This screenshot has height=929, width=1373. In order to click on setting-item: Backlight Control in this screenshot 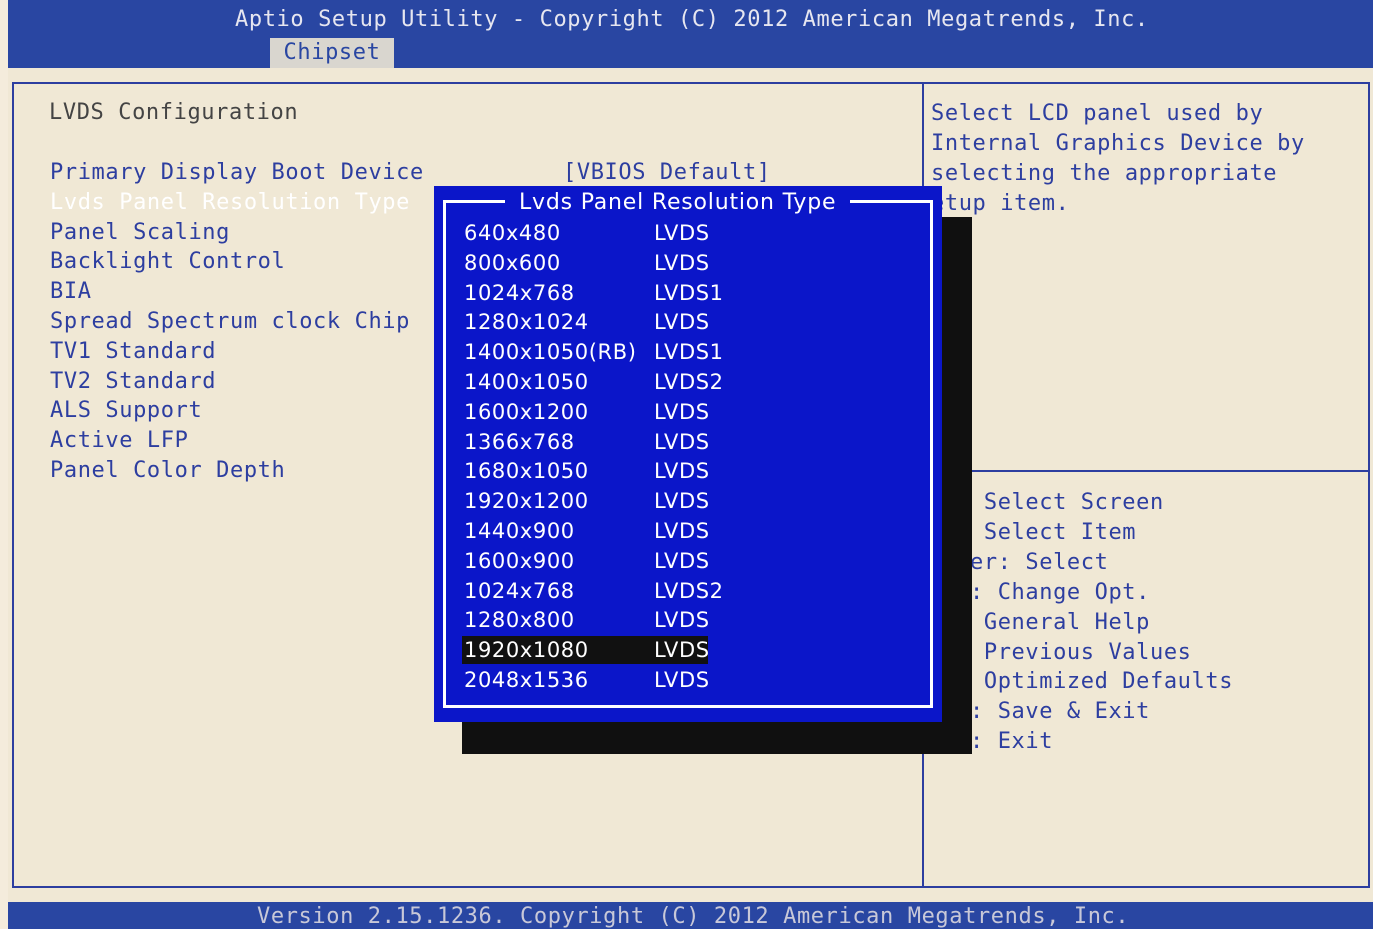, I will do `click(167, 261)`.